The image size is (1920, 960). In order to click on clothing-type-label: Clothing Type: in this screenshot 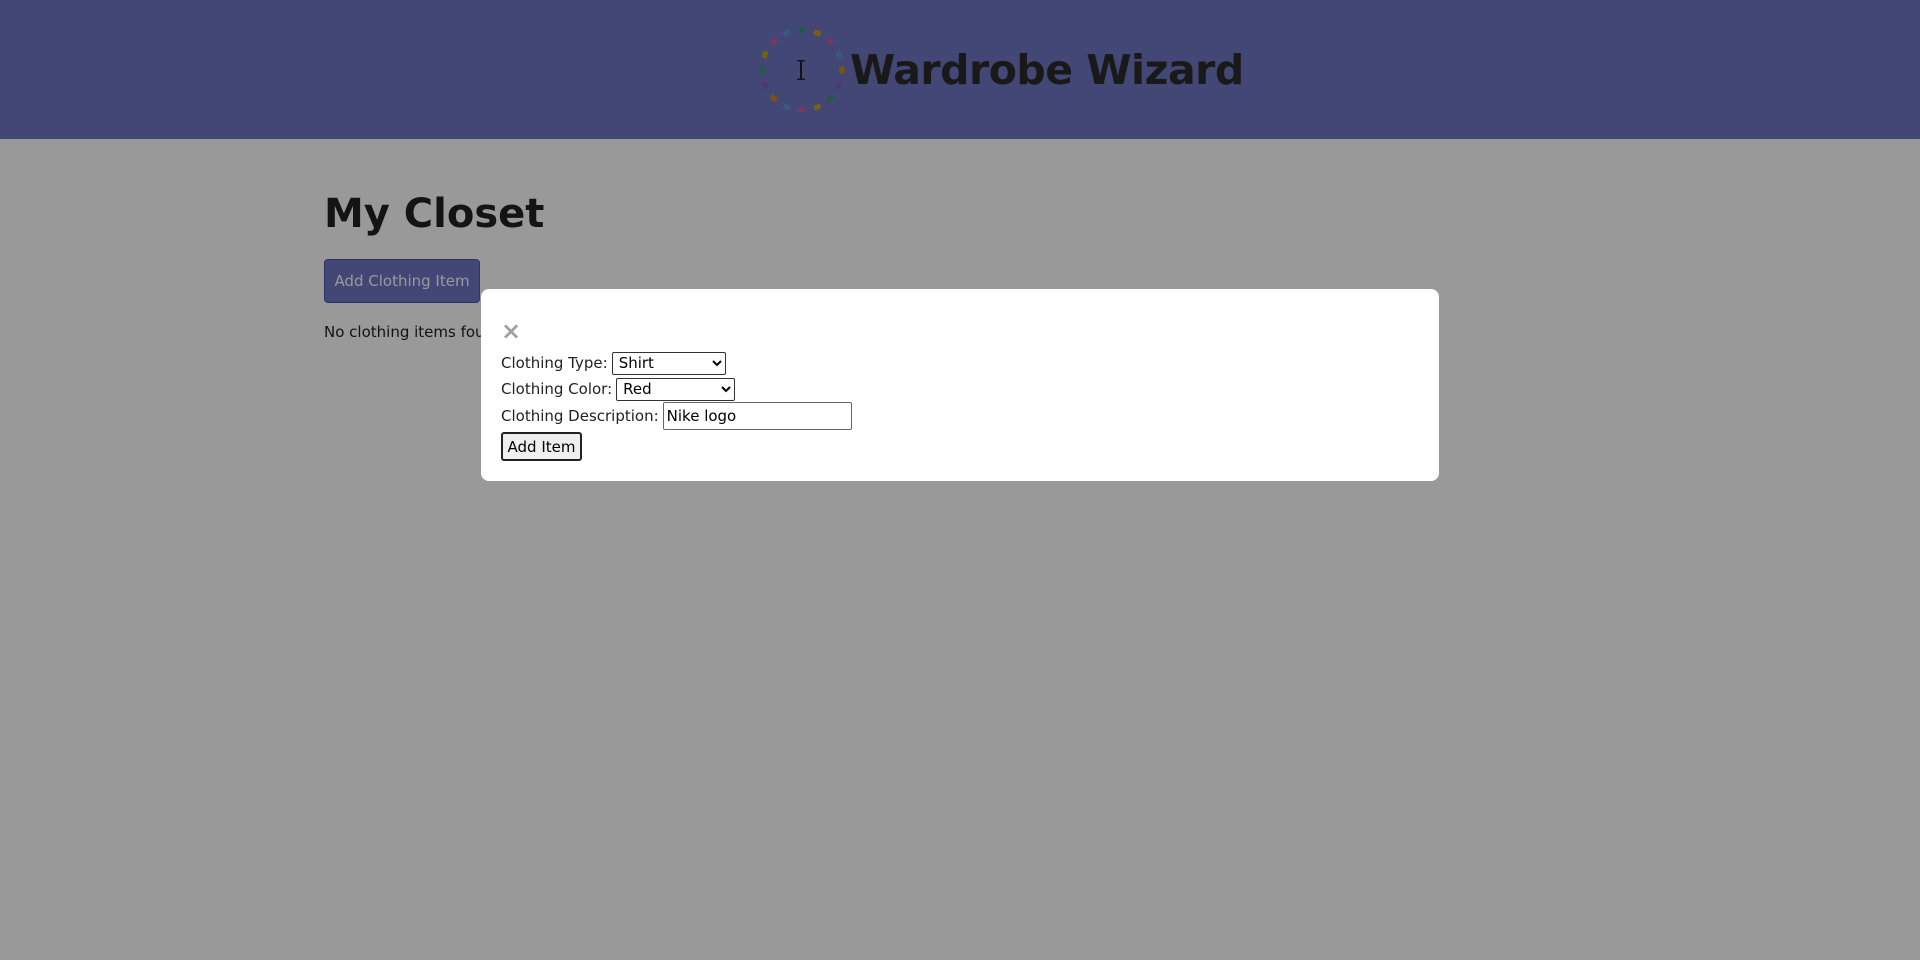, I will do `click(554, 363)`.